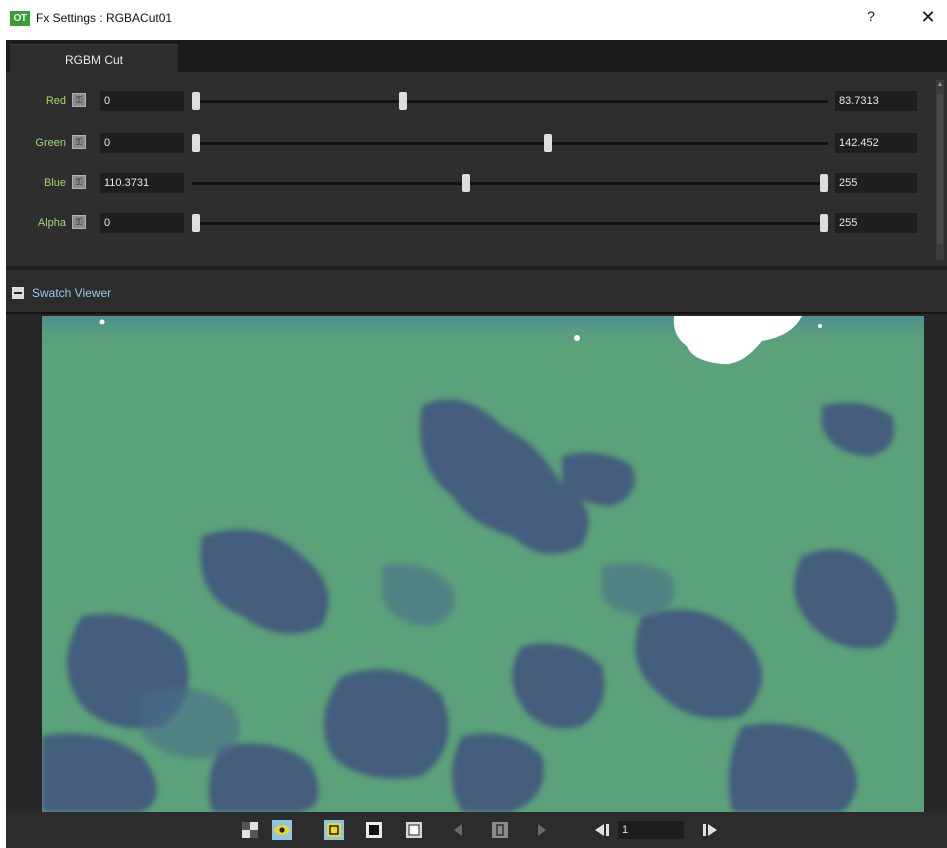  What do you see at coordinates (142, 223) in the screenshot?
I see `alpha-min-field` at bounding box center [142, 223].